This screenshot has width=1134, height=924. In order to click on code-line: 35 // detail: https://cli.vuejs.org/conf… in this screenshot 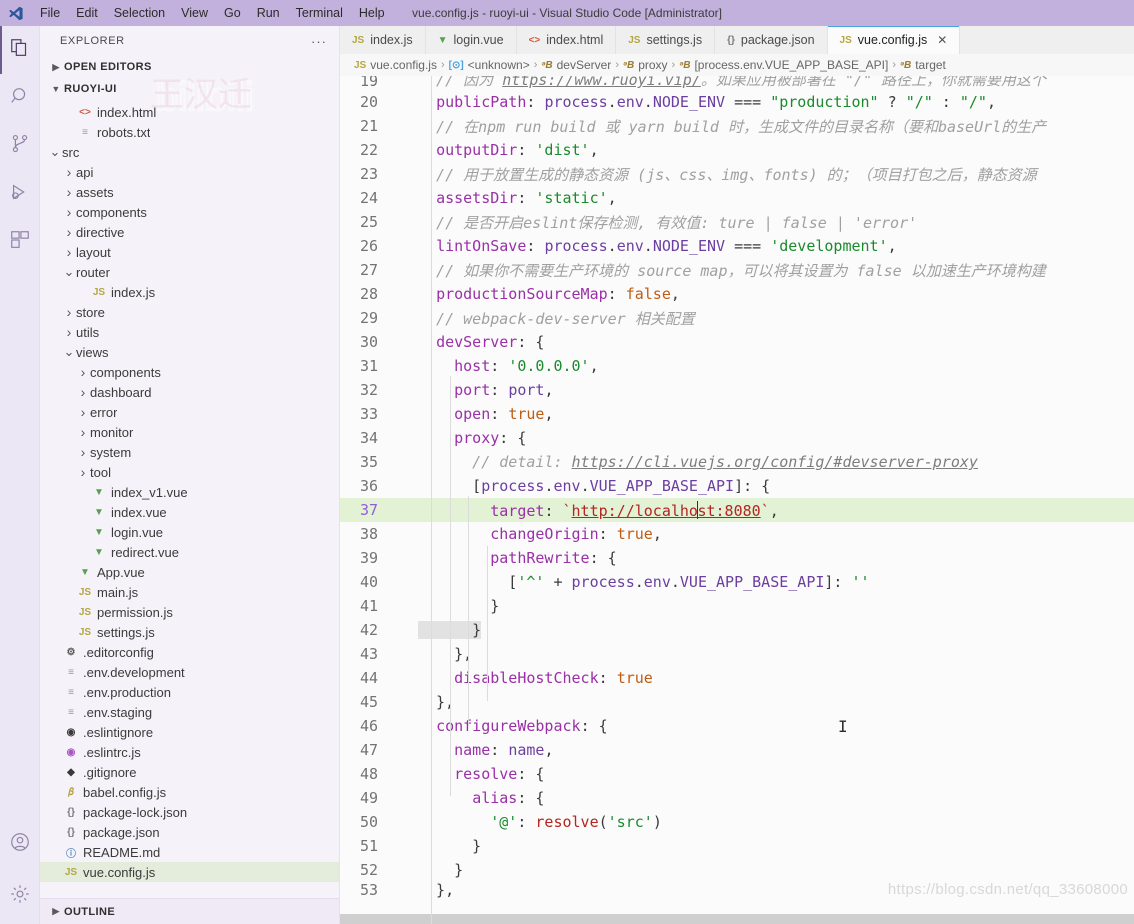, I will do `click(737, 462)`.